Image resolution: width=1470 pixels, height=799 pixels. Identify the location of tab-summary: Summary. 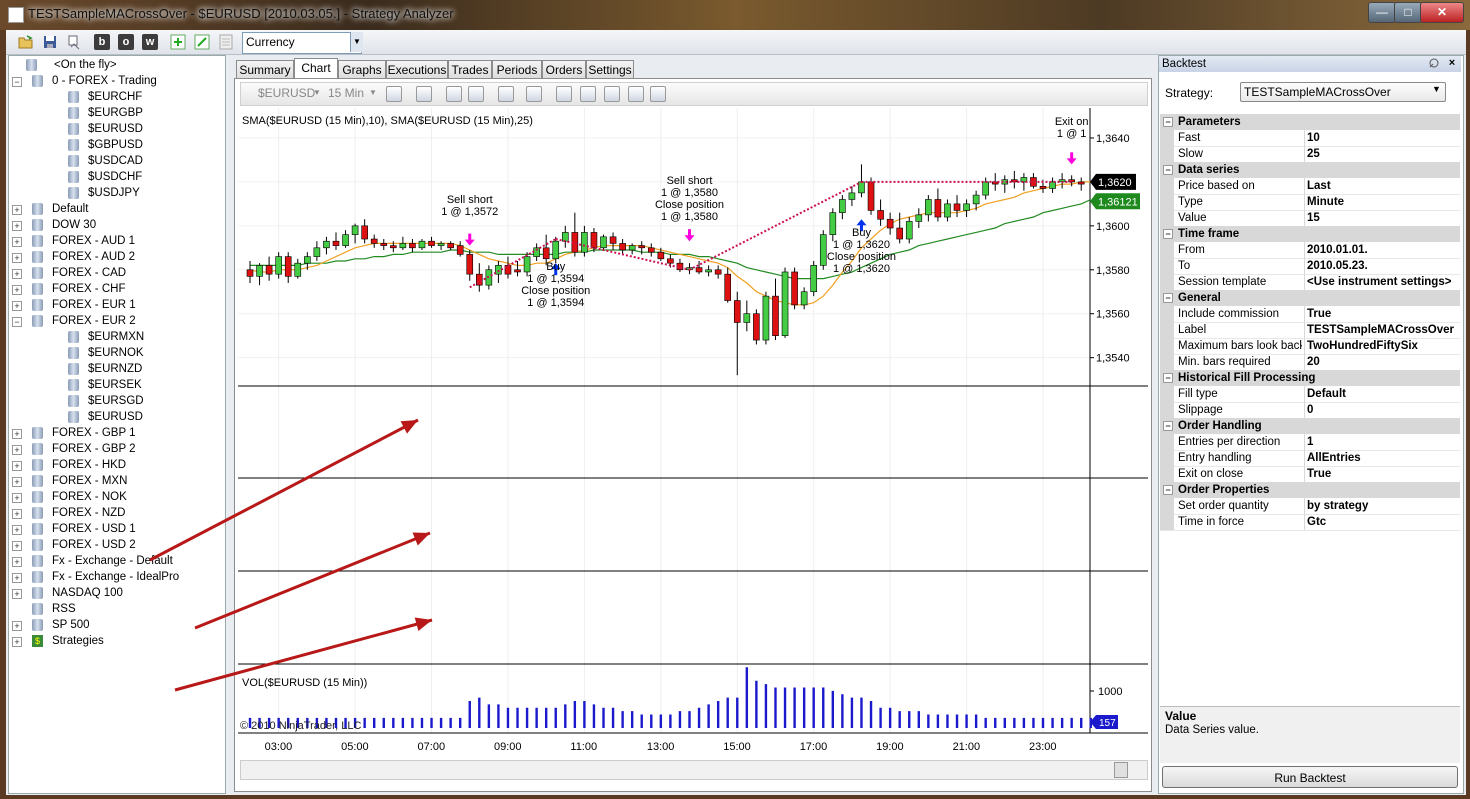
(265, 69).